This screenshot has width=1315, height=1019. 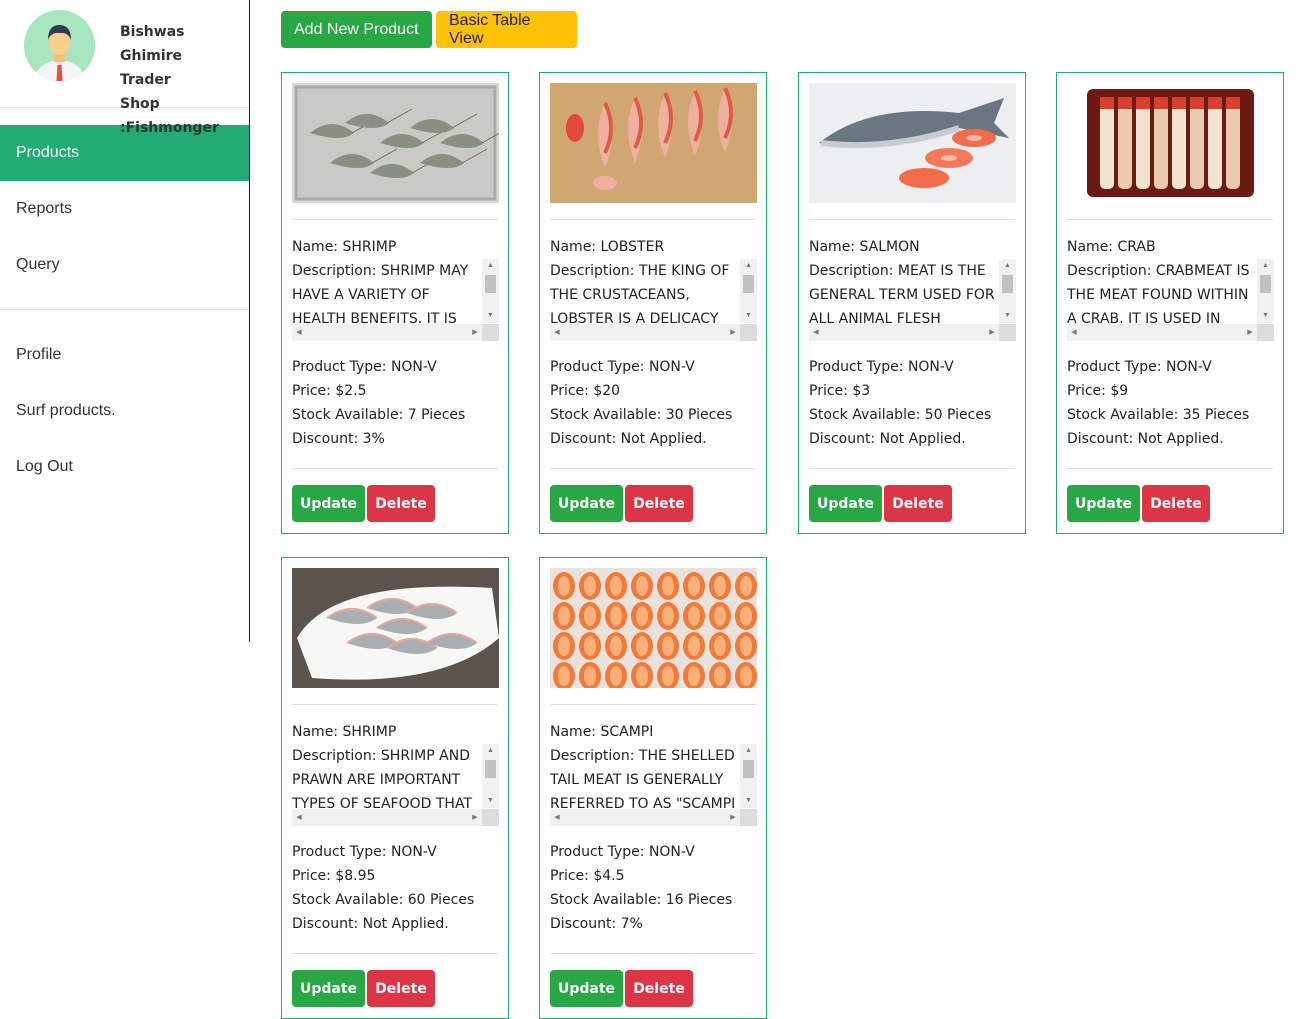 I want to click on nav-profile: Profile, so click(x=124, y=355).